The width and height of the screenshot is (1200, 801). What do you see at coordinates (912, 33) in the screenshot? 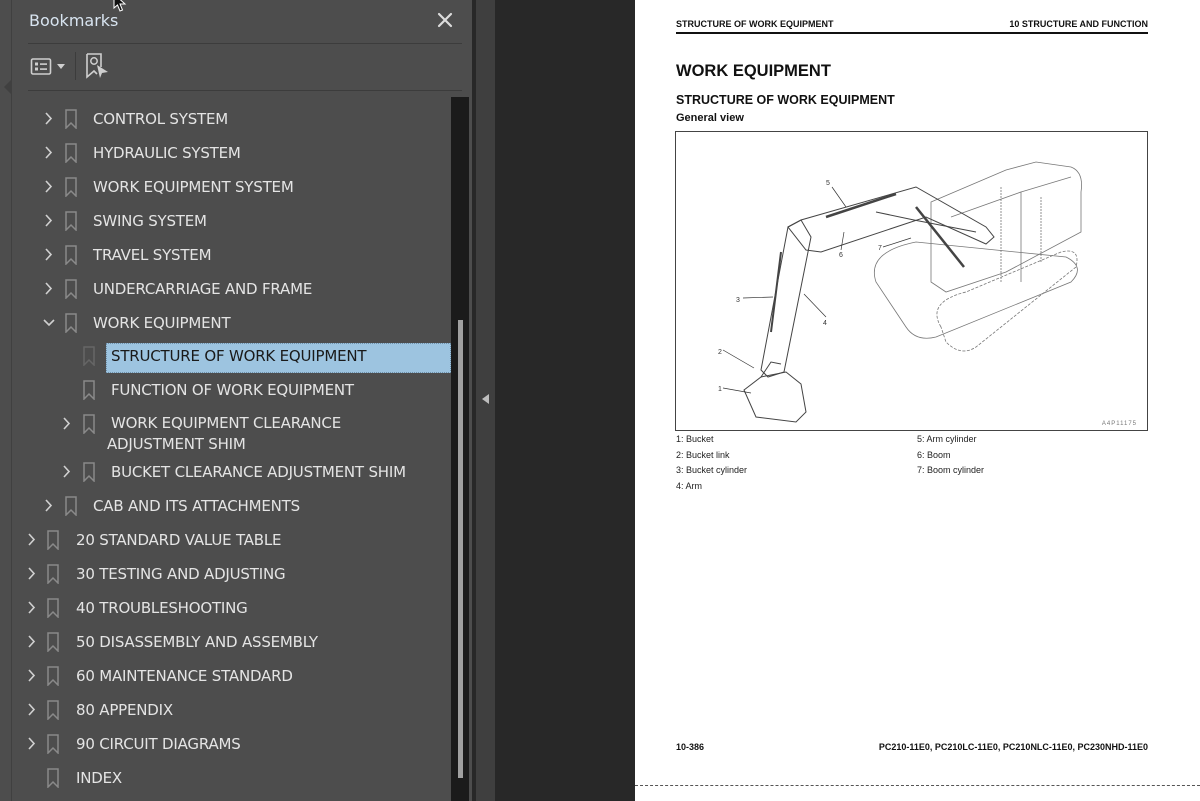
I see `header-rule` at bounding box center [912, 33].